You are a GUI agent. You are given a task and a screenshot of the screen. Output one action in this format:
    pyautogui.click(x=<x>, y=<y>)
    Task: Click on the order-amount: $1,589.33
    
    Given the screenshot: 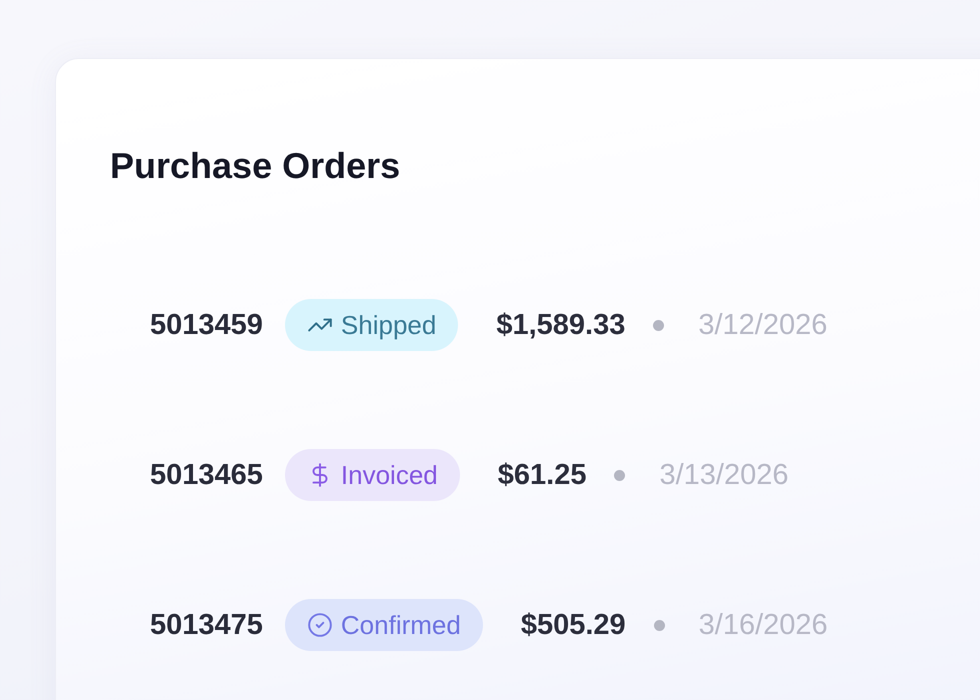 What is the action you would take?
    pyautogui.click(x=561, y=325)
    